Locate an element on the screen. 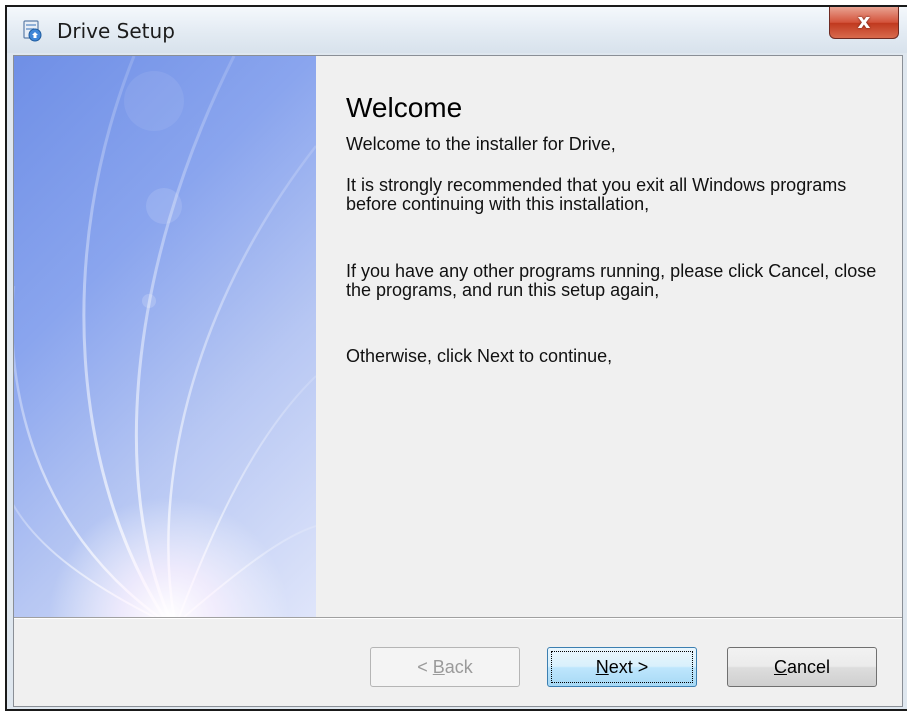  next-button: Next > is located at coordinates (622, 667).